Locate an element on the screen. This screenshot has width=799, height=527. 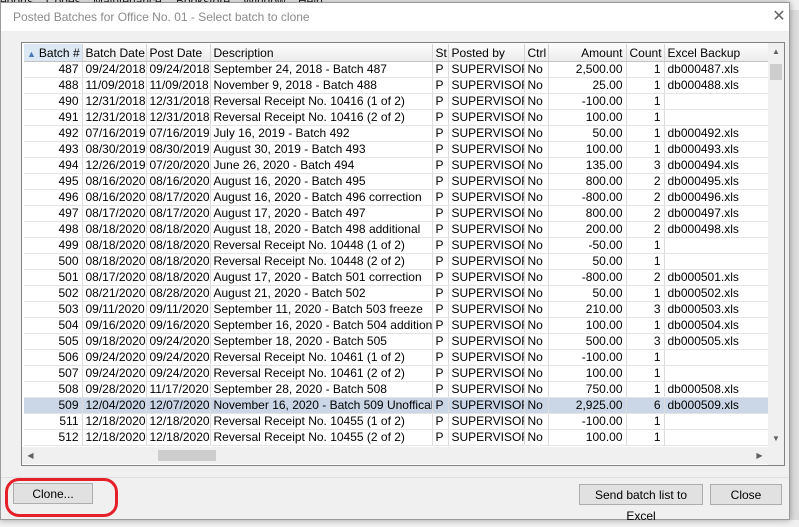
cell-batch-number: 497 is located at coordinates (53, 213).